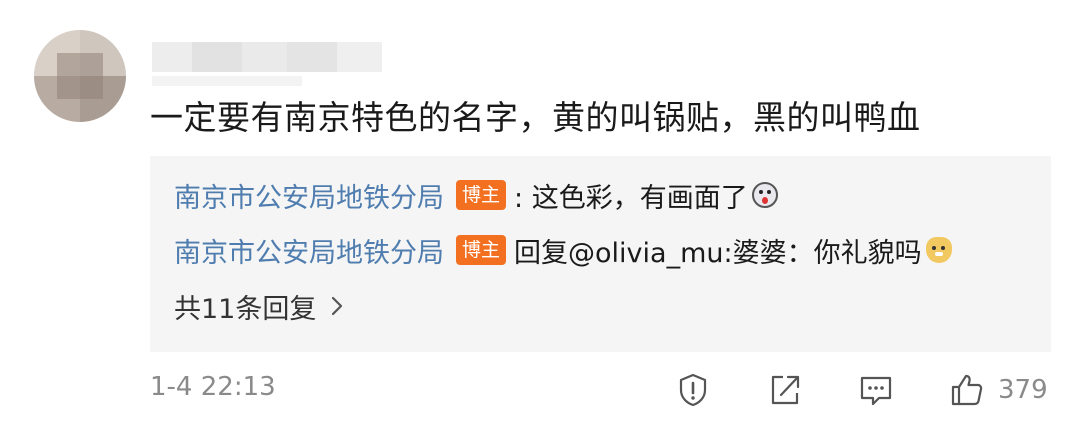  I want to click on report-button, so click(693, 390).